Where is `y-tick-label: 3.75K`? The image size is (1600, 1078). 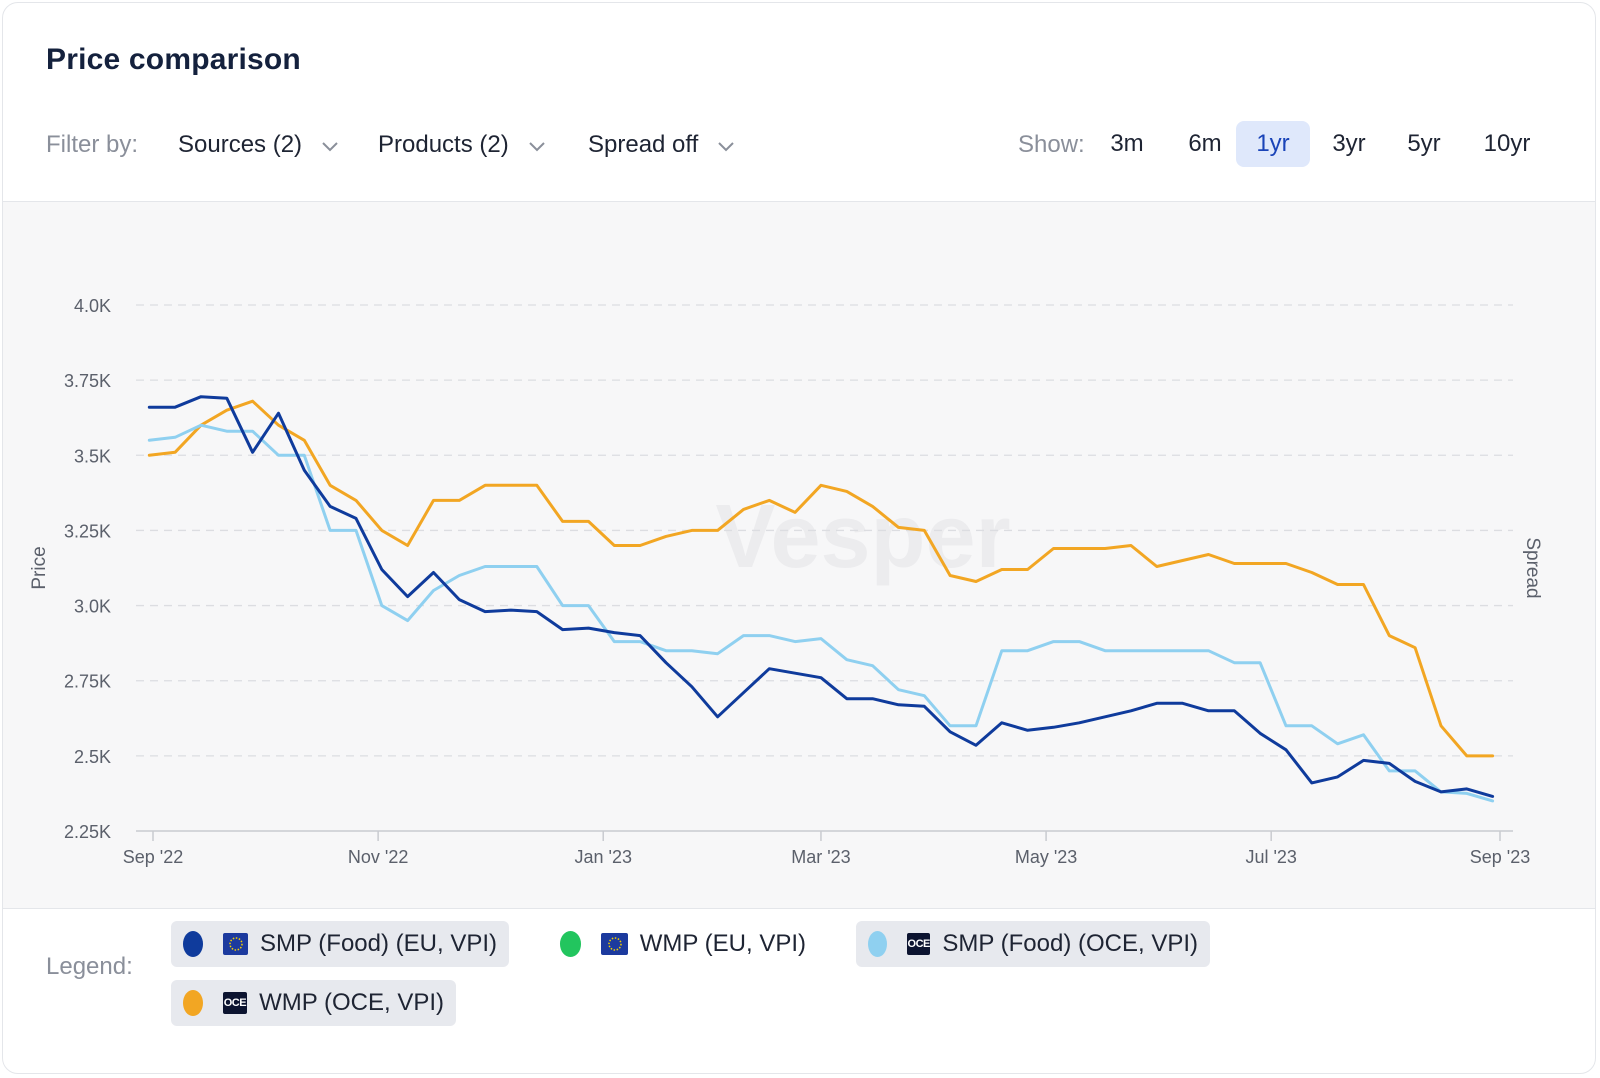
y-tick-label: 3.75K is located at coordinates (87, 381).